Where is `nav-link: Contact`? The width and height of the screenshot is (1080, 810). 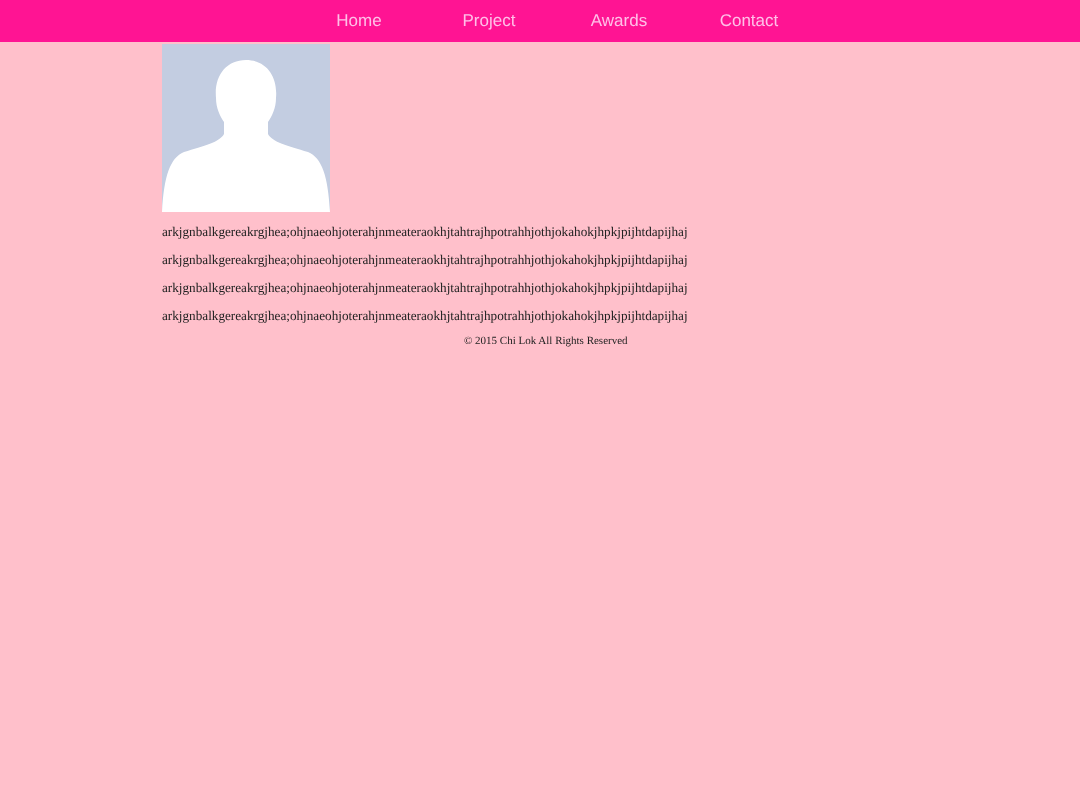
nav-link: Contact is located at coordinates (749, 21).